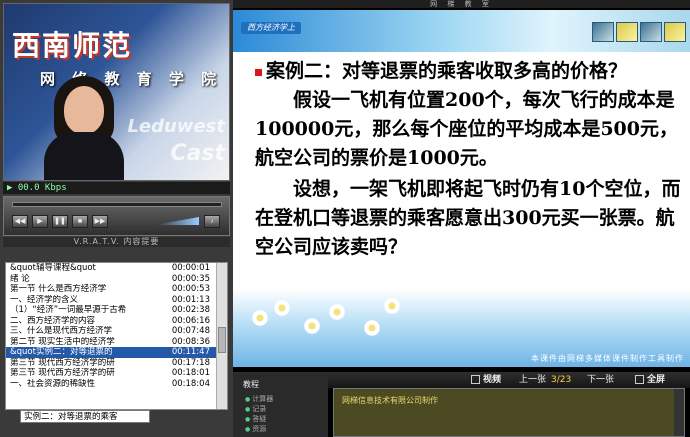 The height and width of the screenshot is (437, 690). Describe the element at coordinates (190, 268) in the screenshot. I see `outline-item-time: 00:00:01` at that location.